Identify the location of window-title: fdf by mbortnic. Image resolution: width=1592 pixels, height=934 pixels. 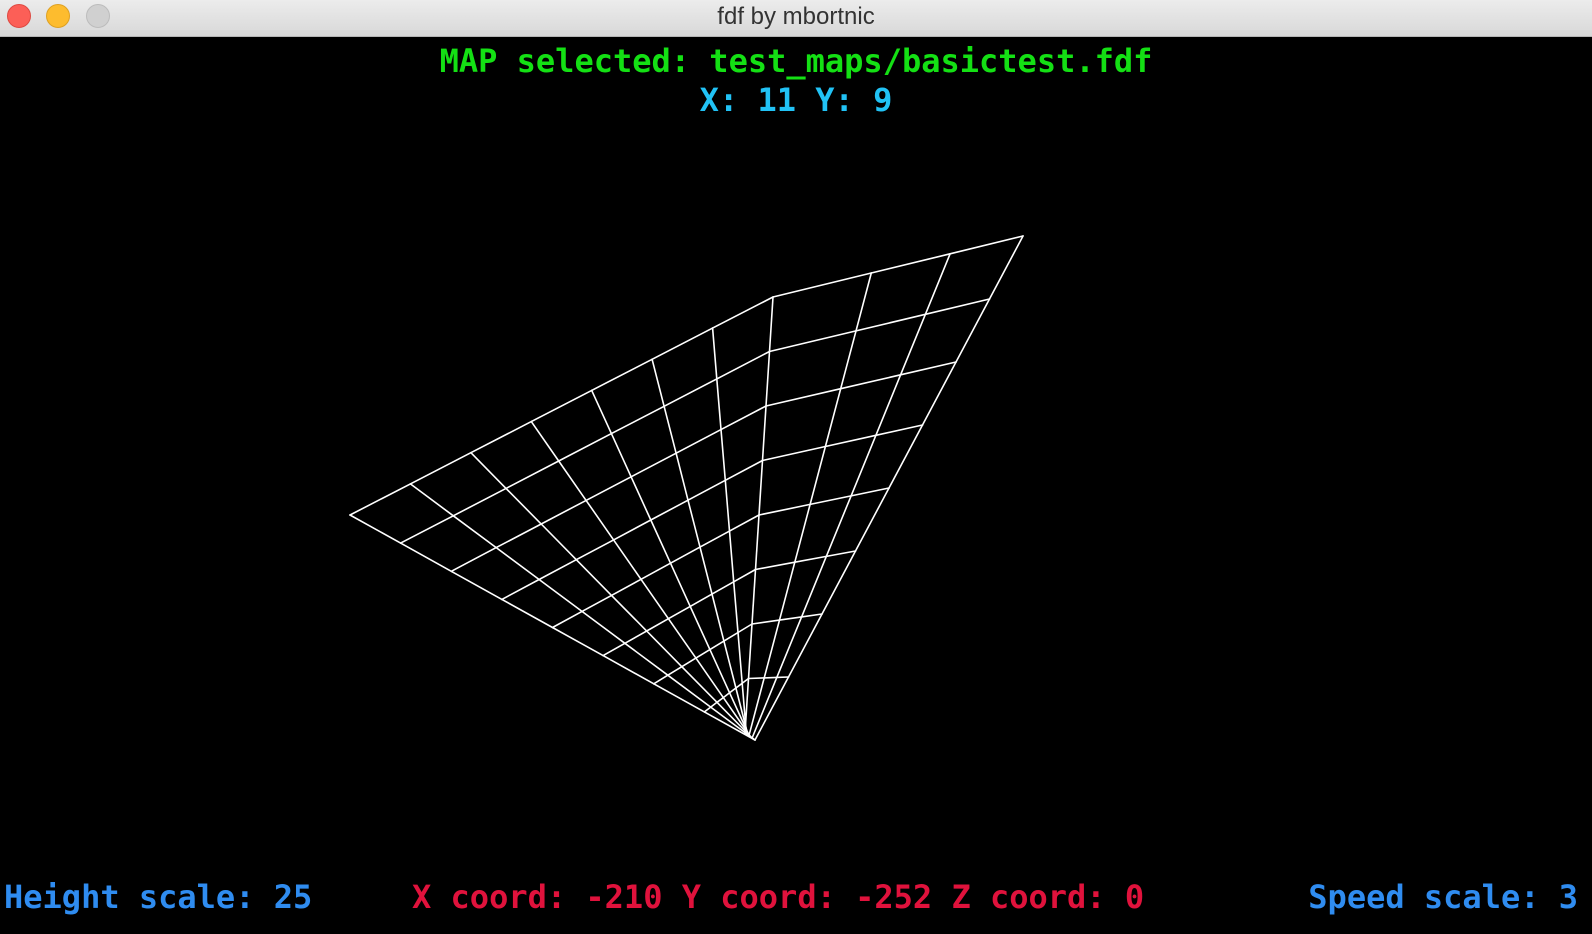
(796, 16).